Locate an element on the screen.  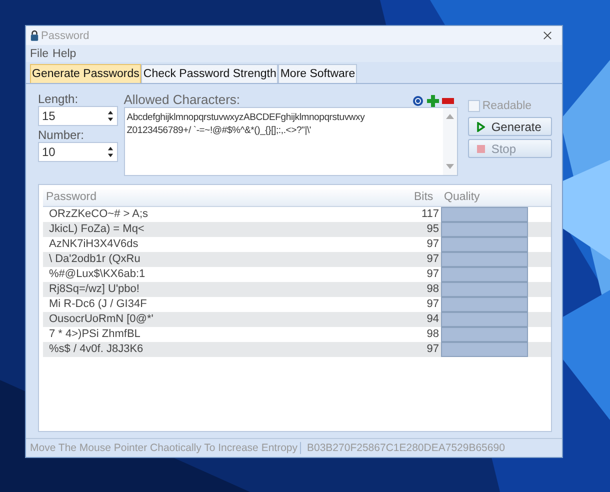
password-cell-text: \ Da'2odb1r (QxRu is located at coordinates (95, 259).